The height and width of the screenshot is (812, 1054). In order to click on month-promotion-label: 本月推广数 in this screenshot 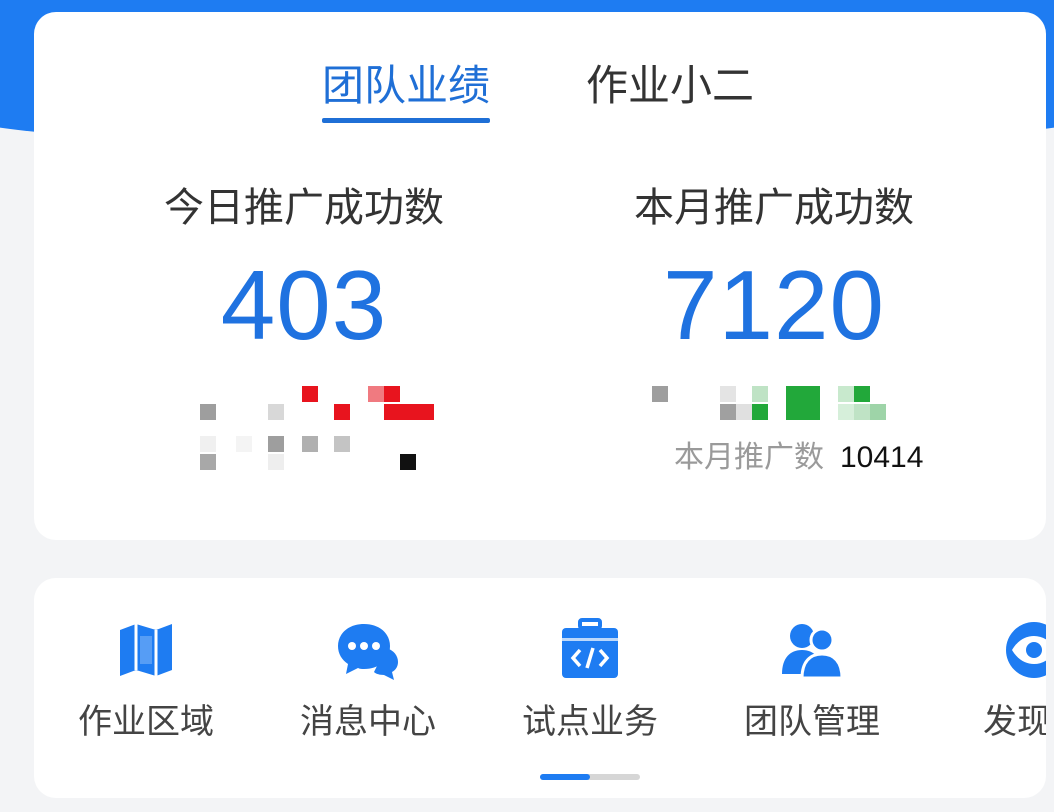, I will do `click(749, 457)`.